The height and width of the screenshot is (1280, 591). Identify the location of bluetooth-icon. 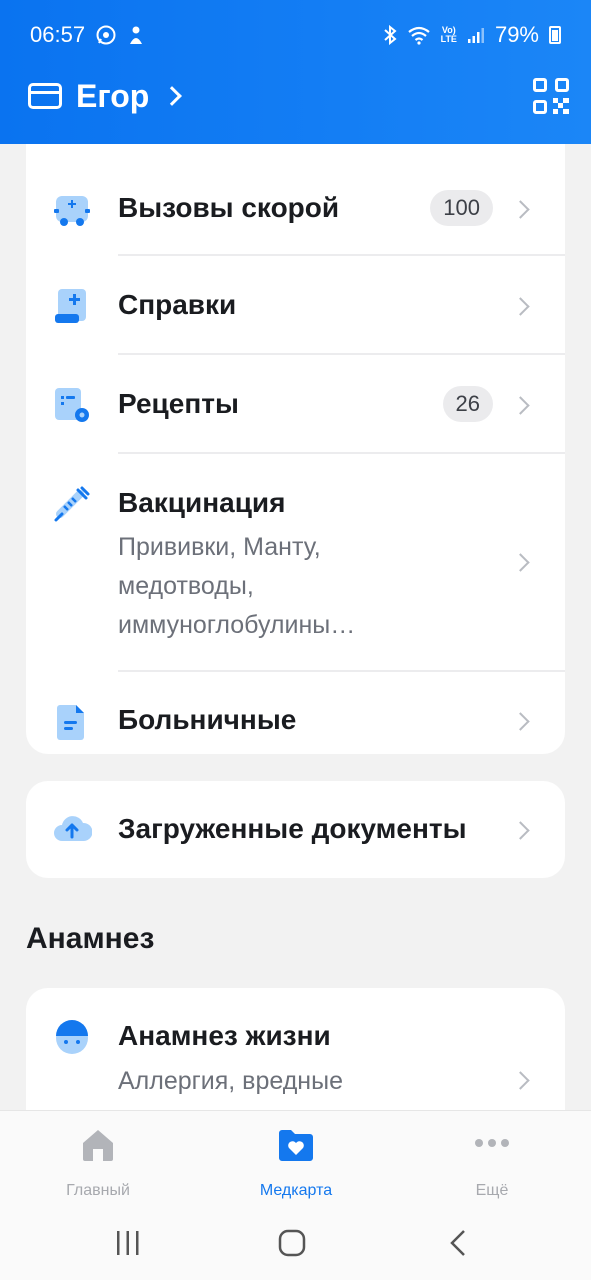
(390, 35).